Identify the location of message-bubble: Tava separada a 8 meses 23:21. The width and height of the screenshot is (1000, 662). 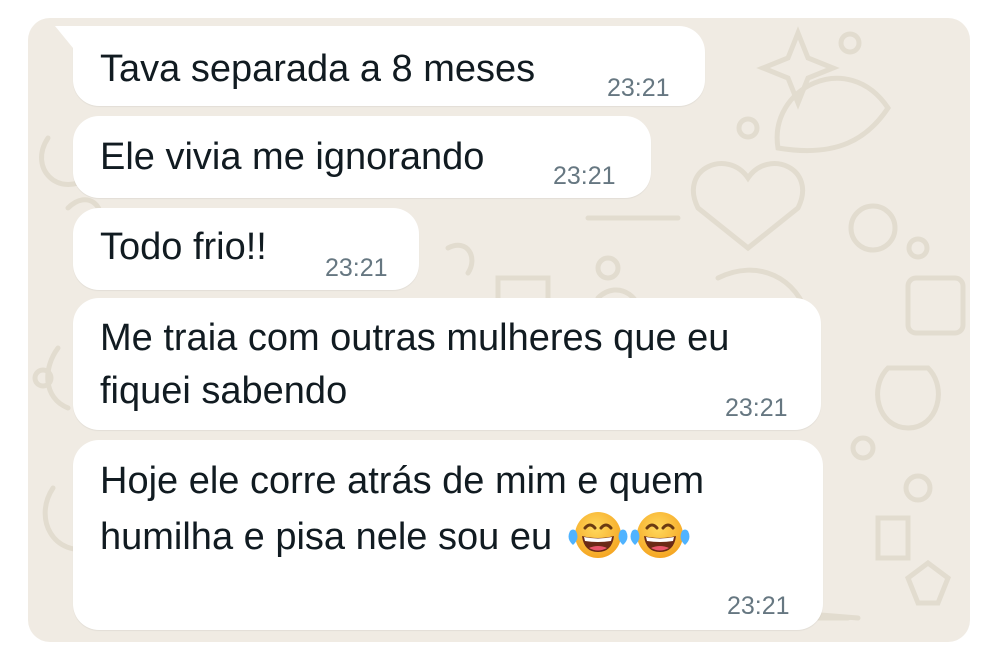
(380, 66).